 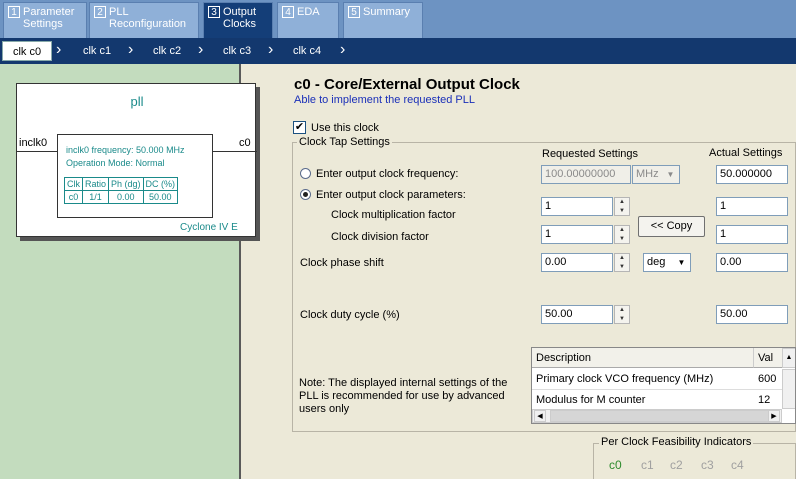 I want to click on table-cell: 0.00, so click(x=126, y=197).